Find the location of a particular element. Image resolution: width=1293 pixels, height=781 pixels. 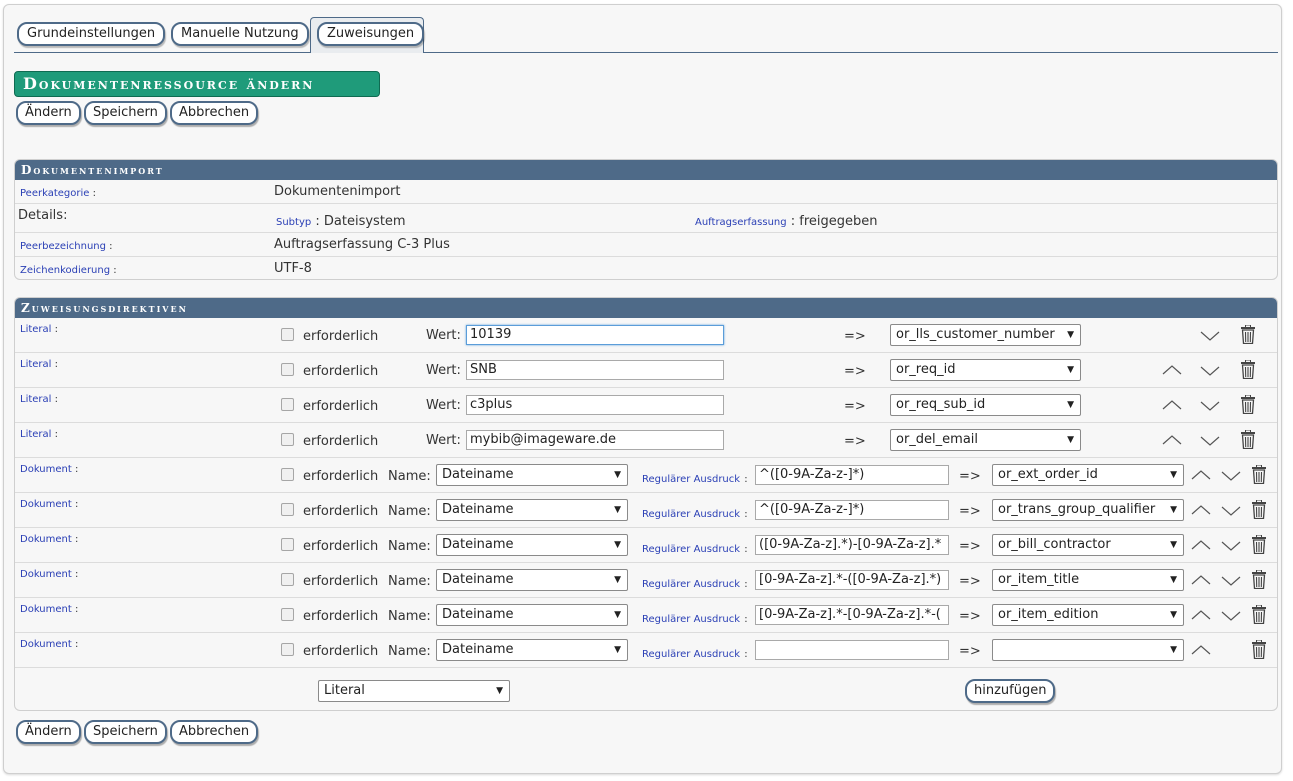

regex-label: Regulärer Ausdruck : is located at coordinates (695, 618).